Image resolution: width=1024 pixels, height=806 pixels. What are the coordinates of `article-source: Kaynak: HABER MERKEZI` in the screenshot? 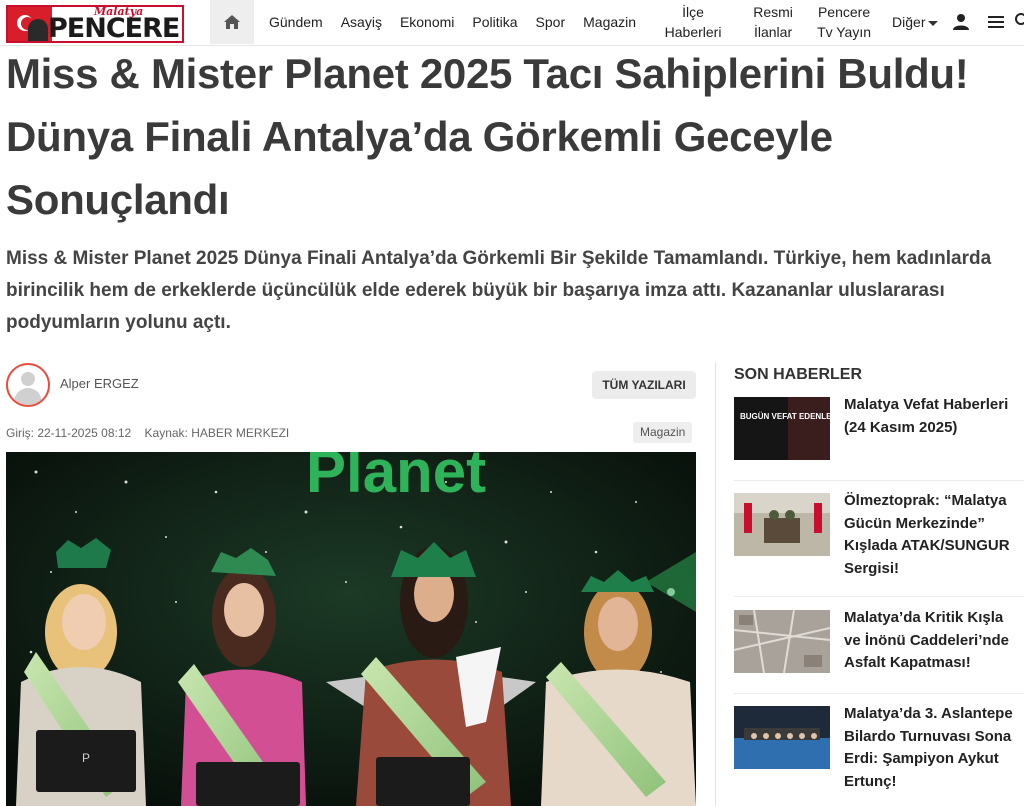 It's located at (217, 433).